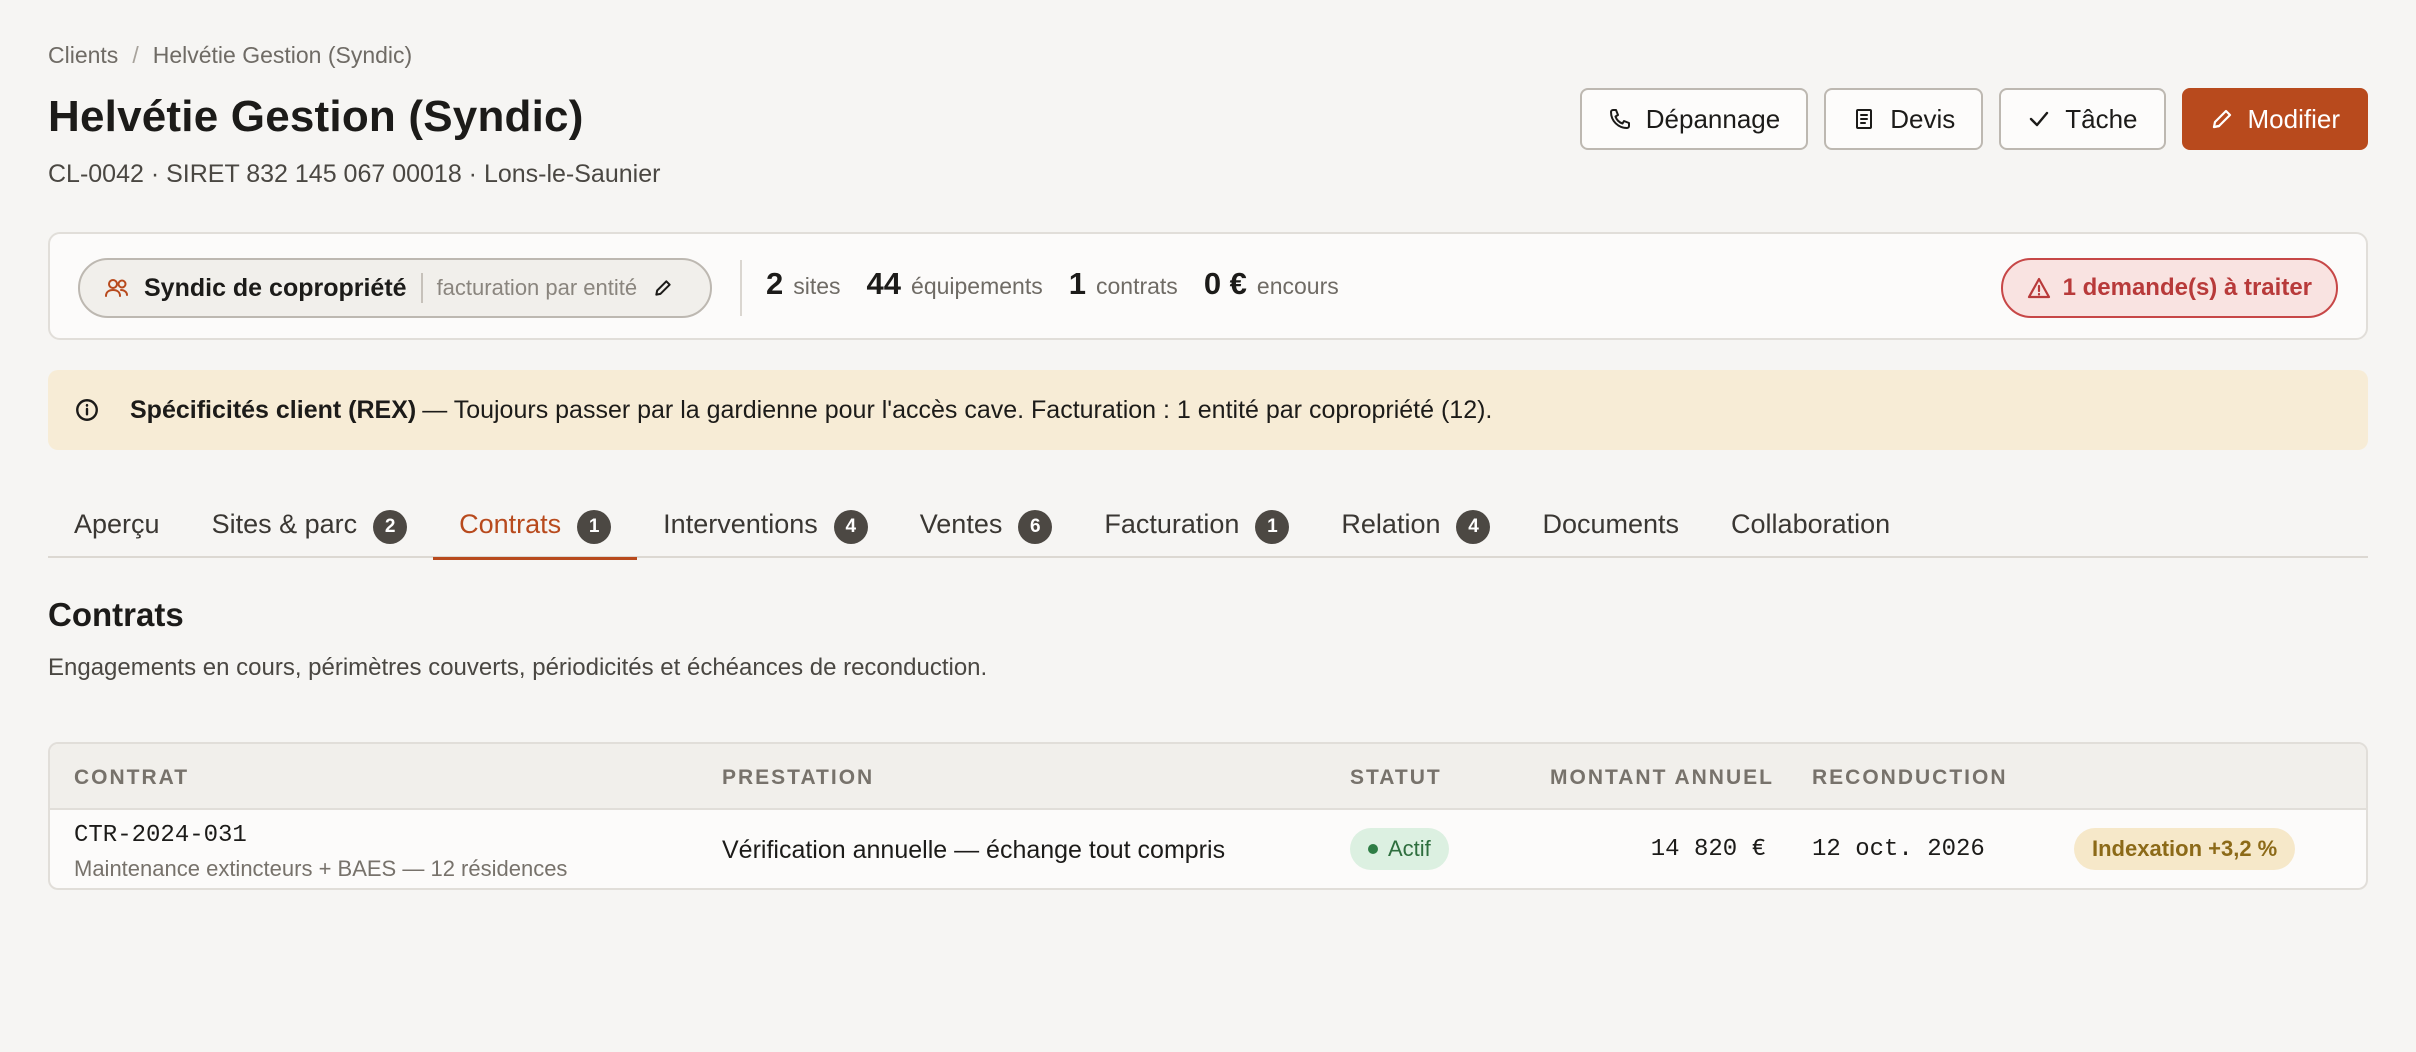  What do you see at coordinates (2038, 288) in the screenshot?
I see `warning-icon` at bounding box center [2038, 288].